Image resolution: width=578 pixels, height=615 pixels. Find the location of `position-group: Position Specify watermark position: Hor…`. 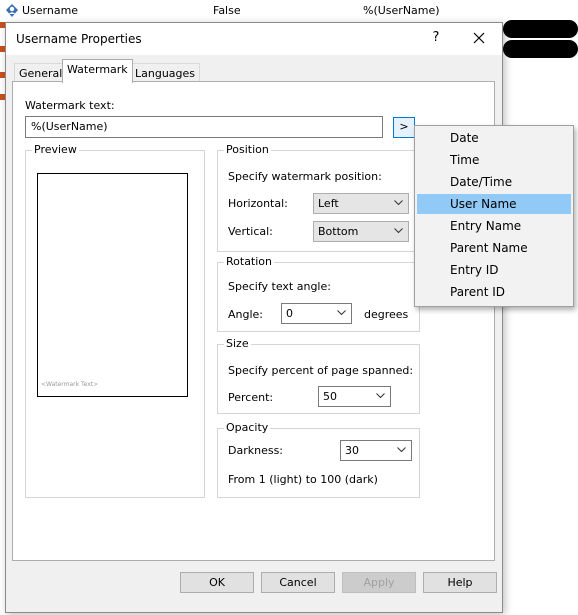

position-group: Position Specify watermark position: Hor… is located at coordinates (318, 197).